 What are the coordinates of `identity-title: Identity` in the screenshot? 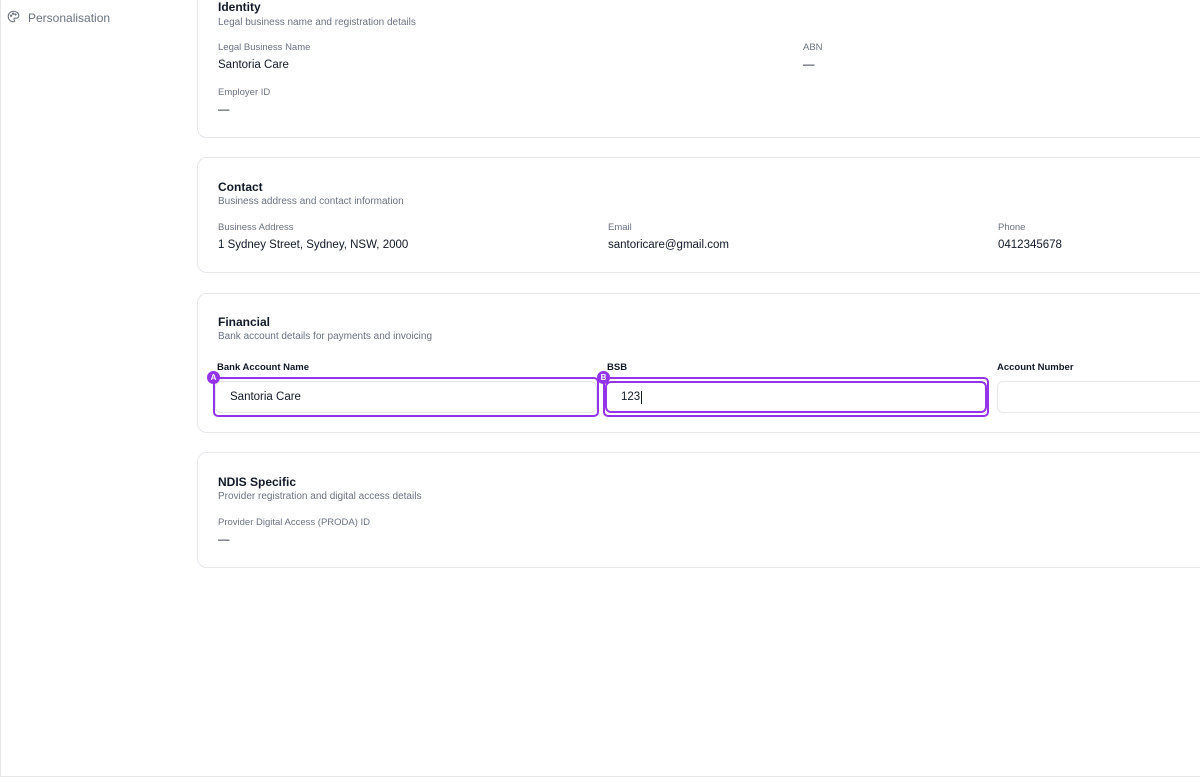 It's located at (239, 7).